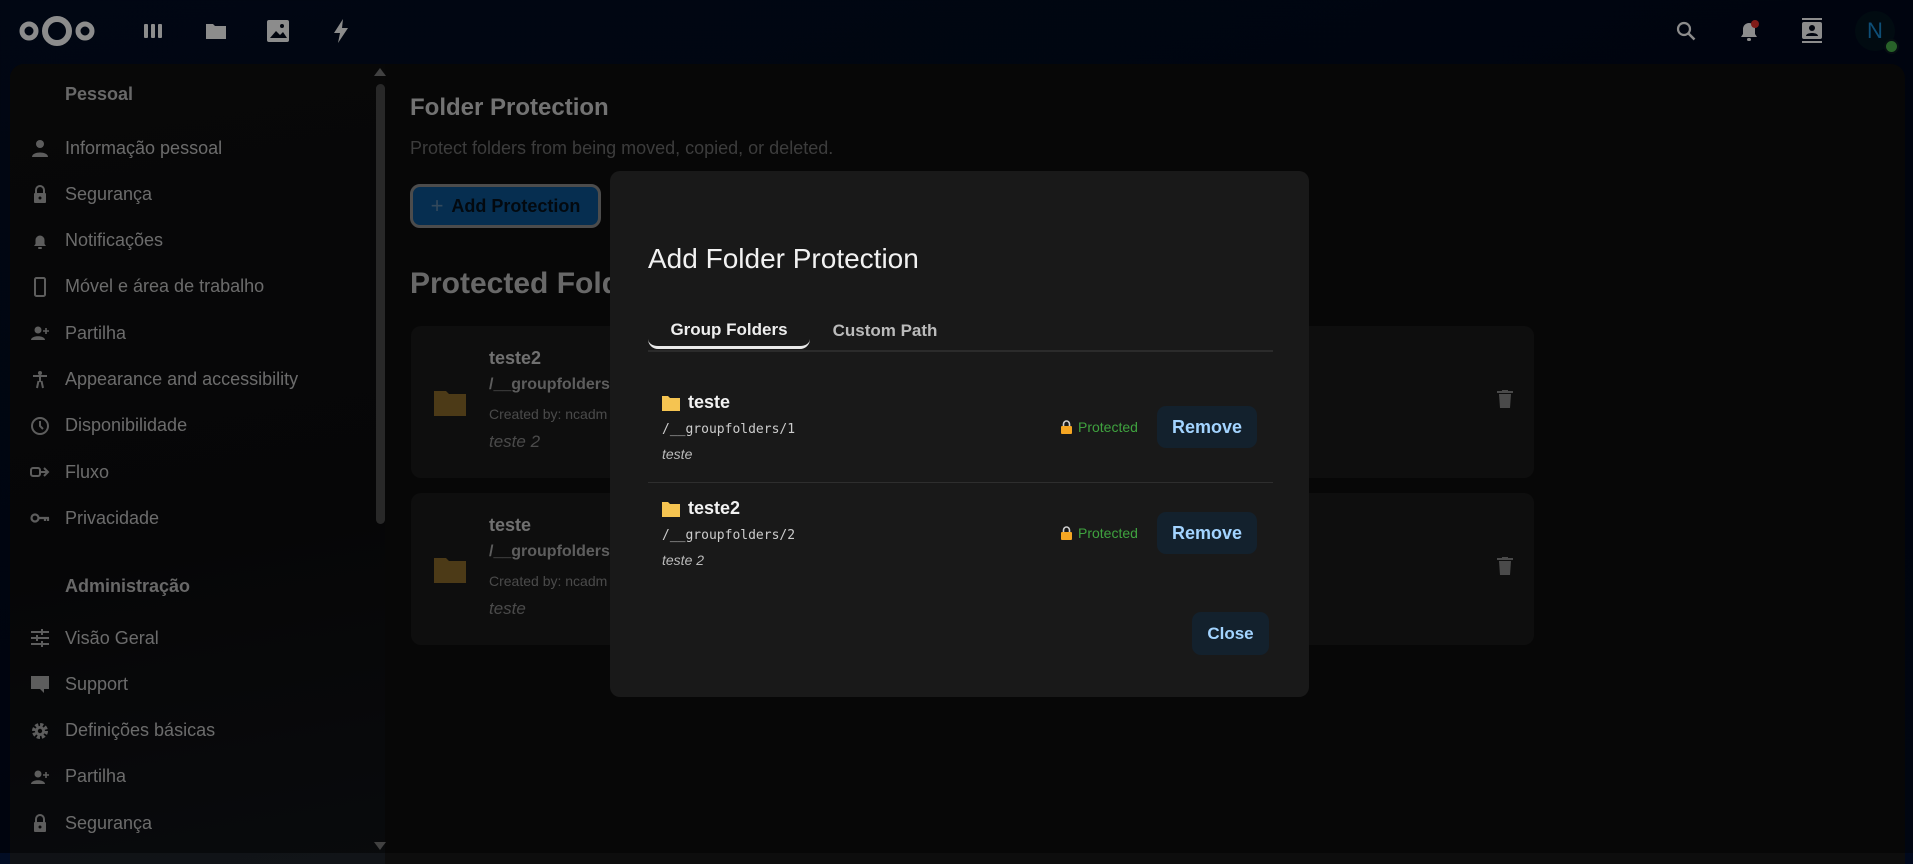 The height and width of the screenshot is (864, 1913). What do you see at coordinates (709, 402) in the screenshot?
I see `item-name: teste` at bounding box center [709, 402].